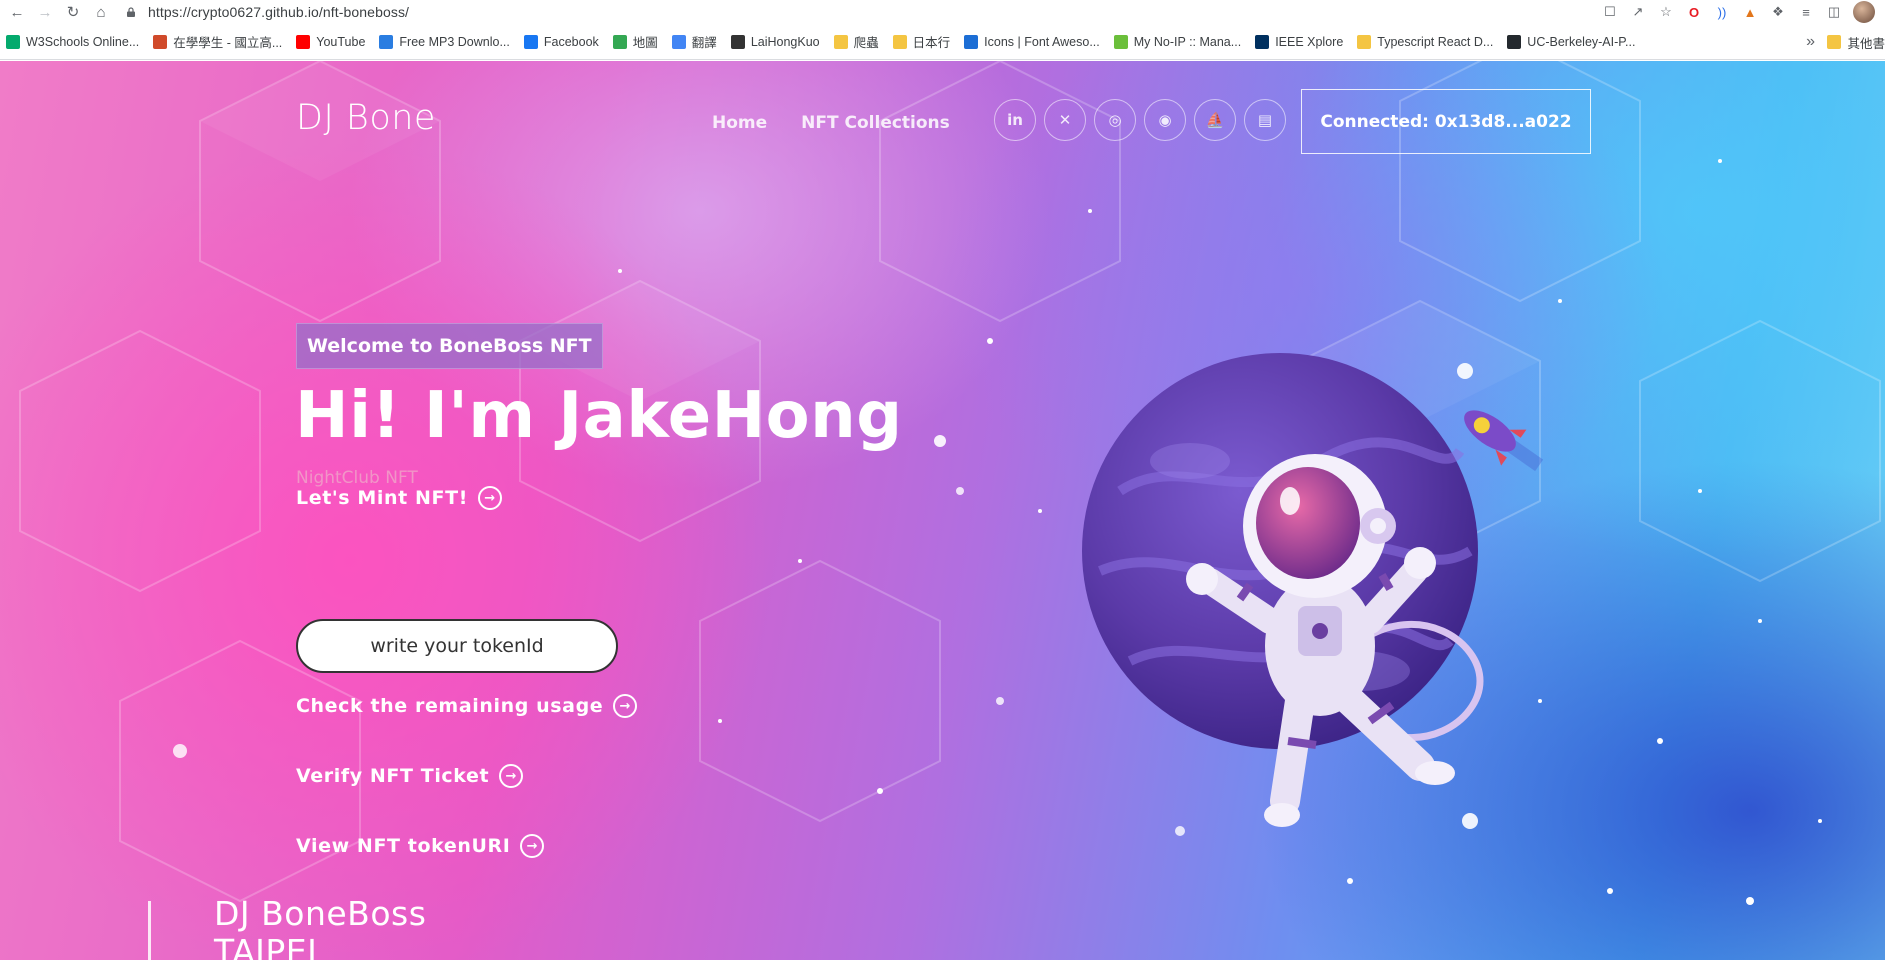  I want to click on github-icon, so click(1514, 41).